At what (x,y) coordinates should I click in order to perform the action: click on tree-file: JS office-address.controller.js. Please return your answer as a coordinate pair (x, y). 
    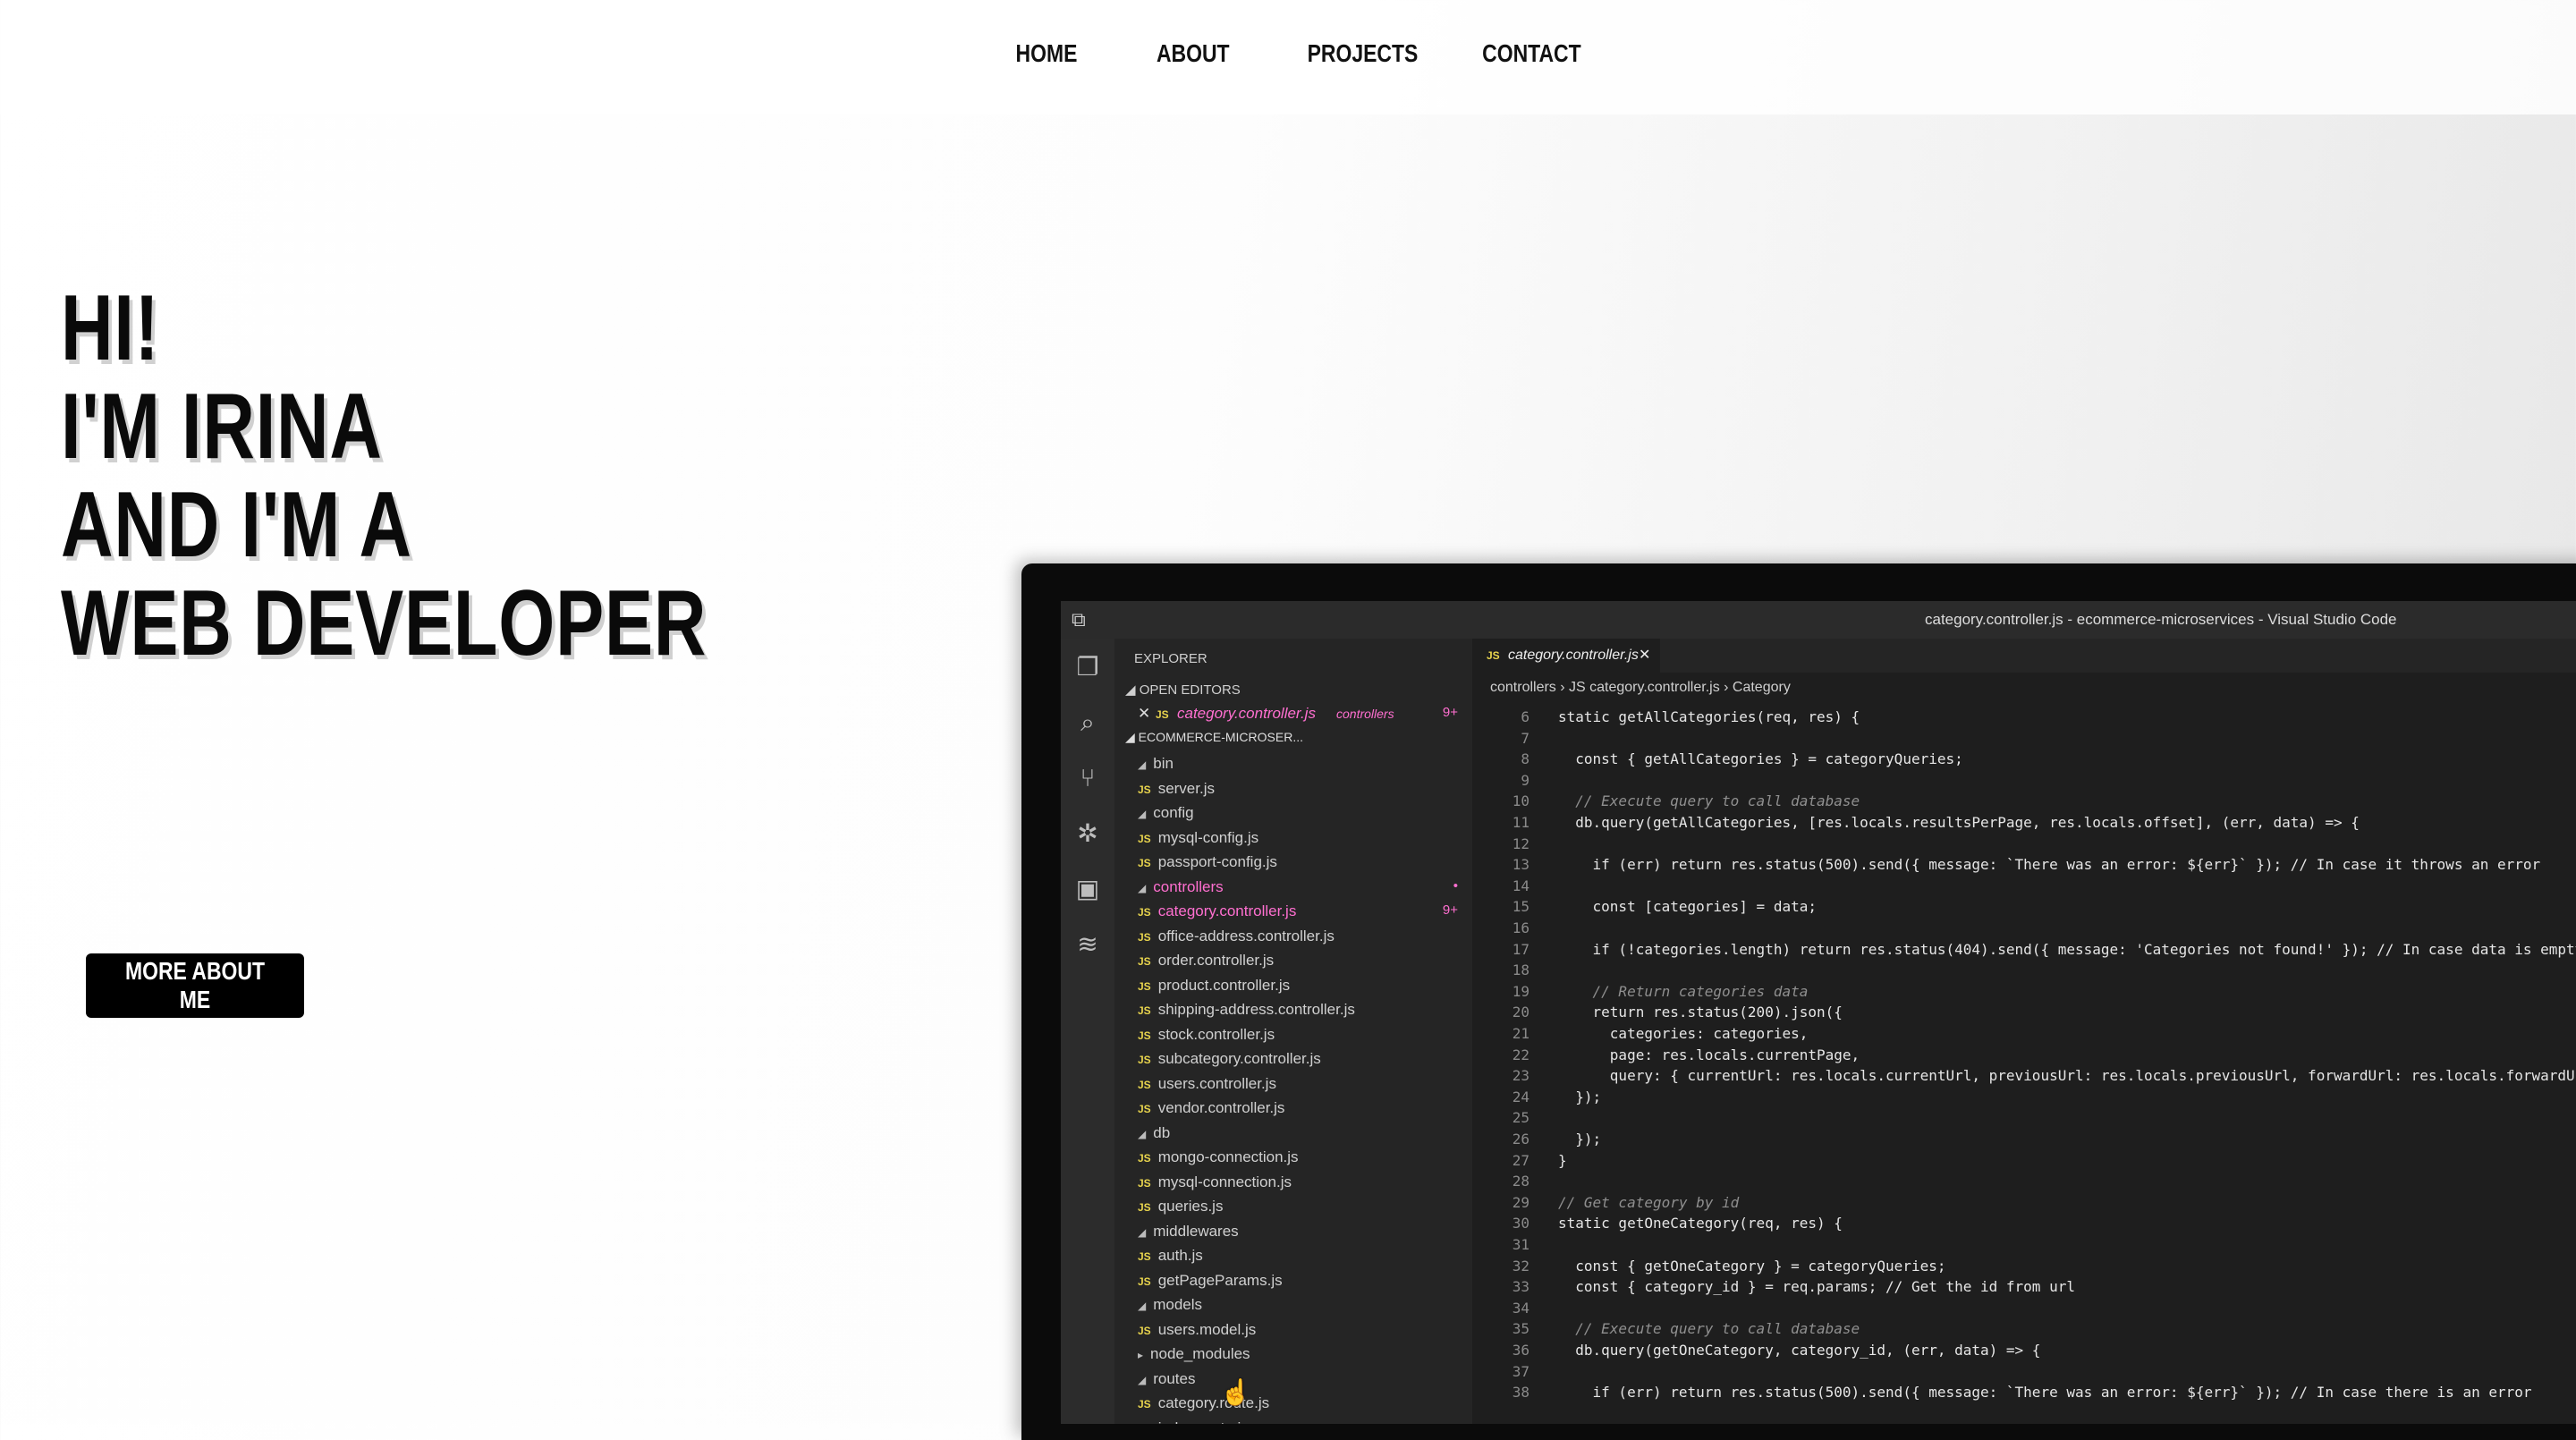
    Looking at the image, I should click on (1293, 940).